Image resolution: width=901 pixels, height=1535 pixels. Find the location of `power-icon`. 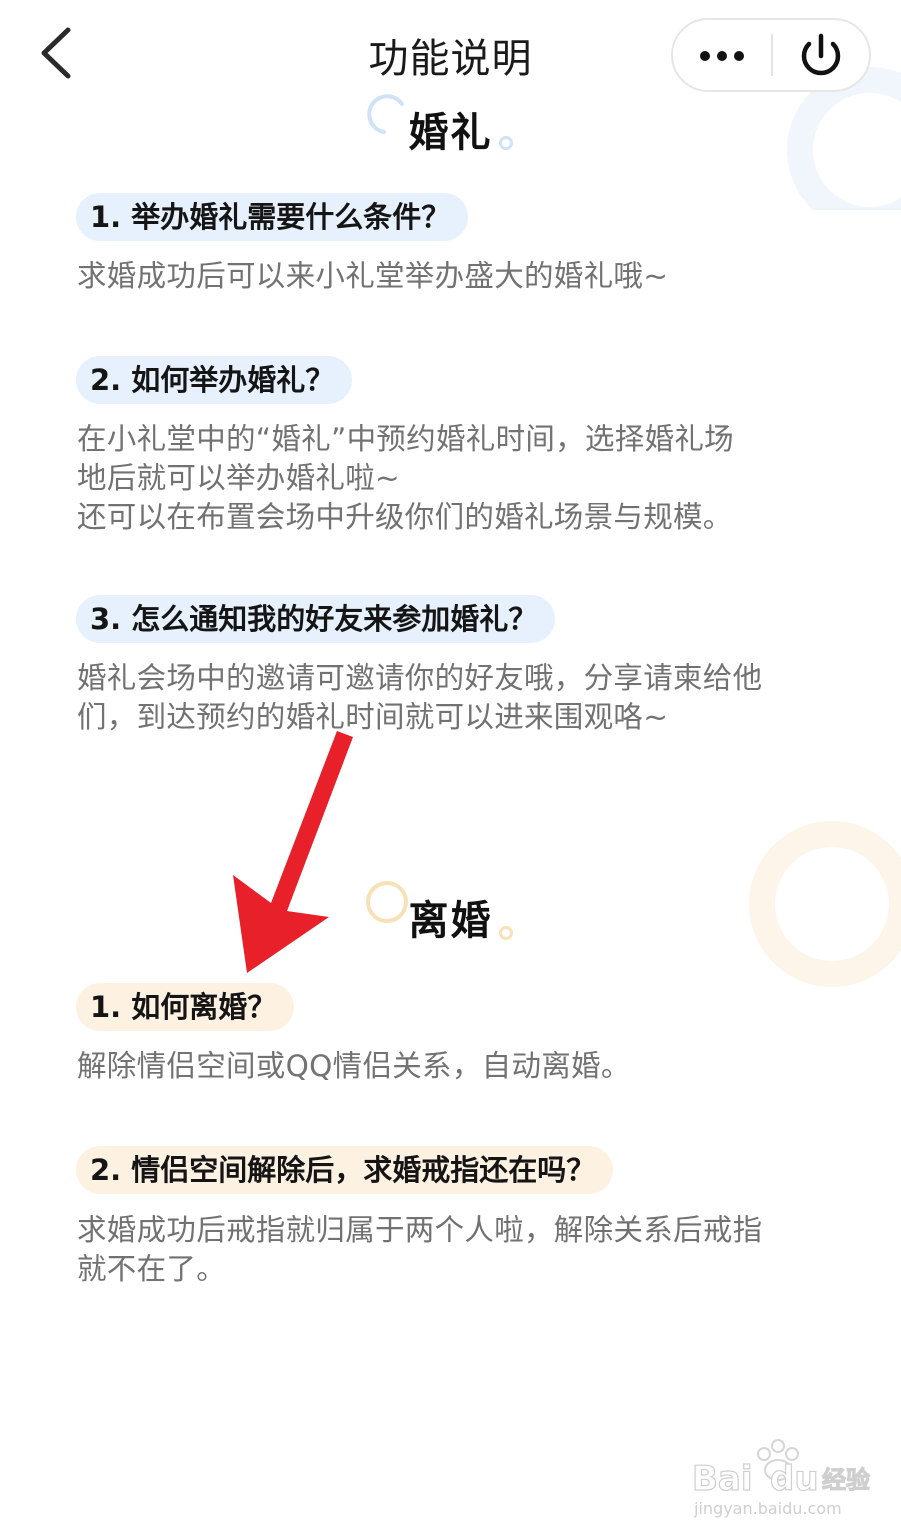

power-icon is located at coordinates (821, 54).